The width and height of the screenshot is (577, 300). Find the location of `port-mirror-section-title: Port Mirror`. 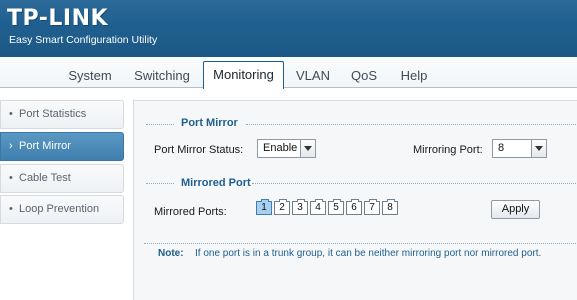

port-mirror-section-title: Port Mirror is located at coordinates (209, 123).